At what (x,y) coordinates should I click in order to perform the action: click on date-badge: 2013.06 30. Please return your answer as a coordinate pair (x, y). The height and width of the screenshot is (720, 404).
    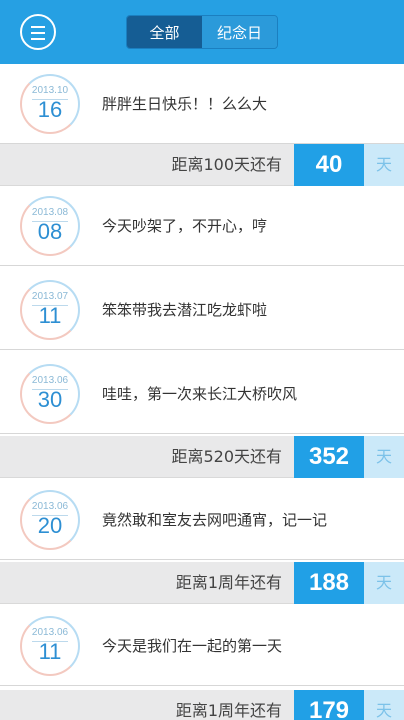
    Looking at the image, I should click on (50, 394).